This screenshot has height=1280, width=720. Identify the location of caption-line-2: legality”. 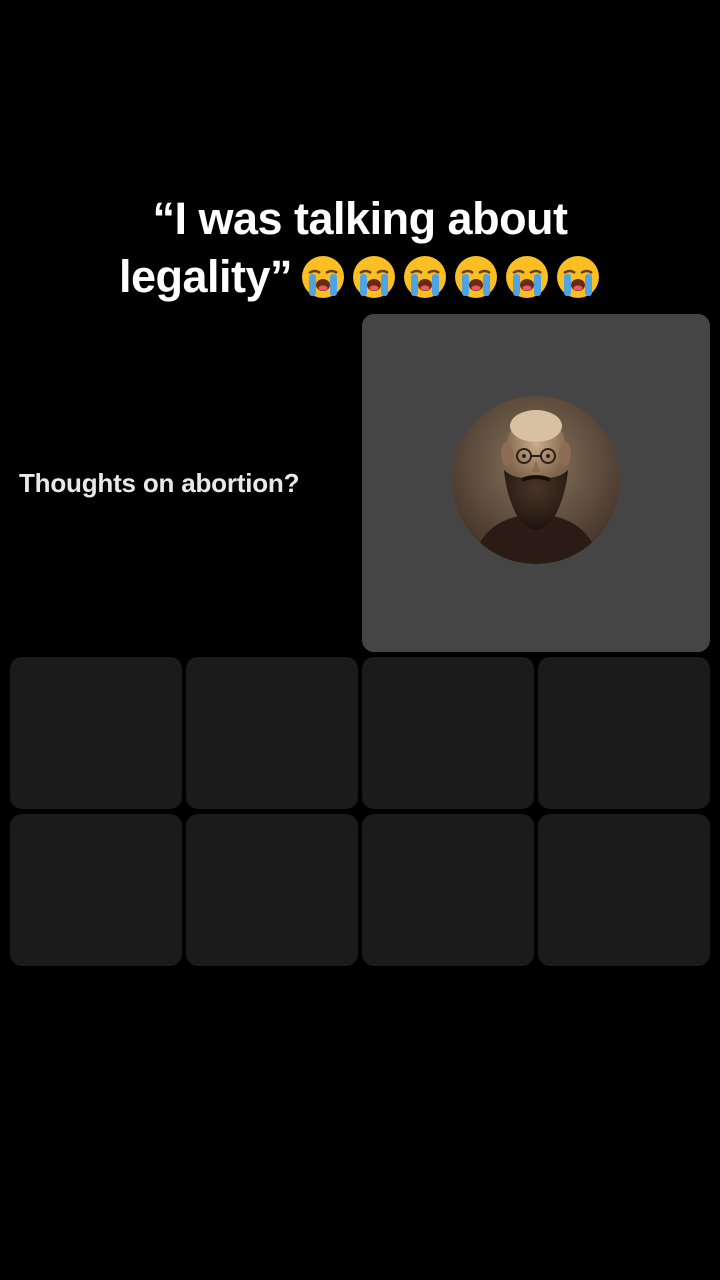
(360, 277).